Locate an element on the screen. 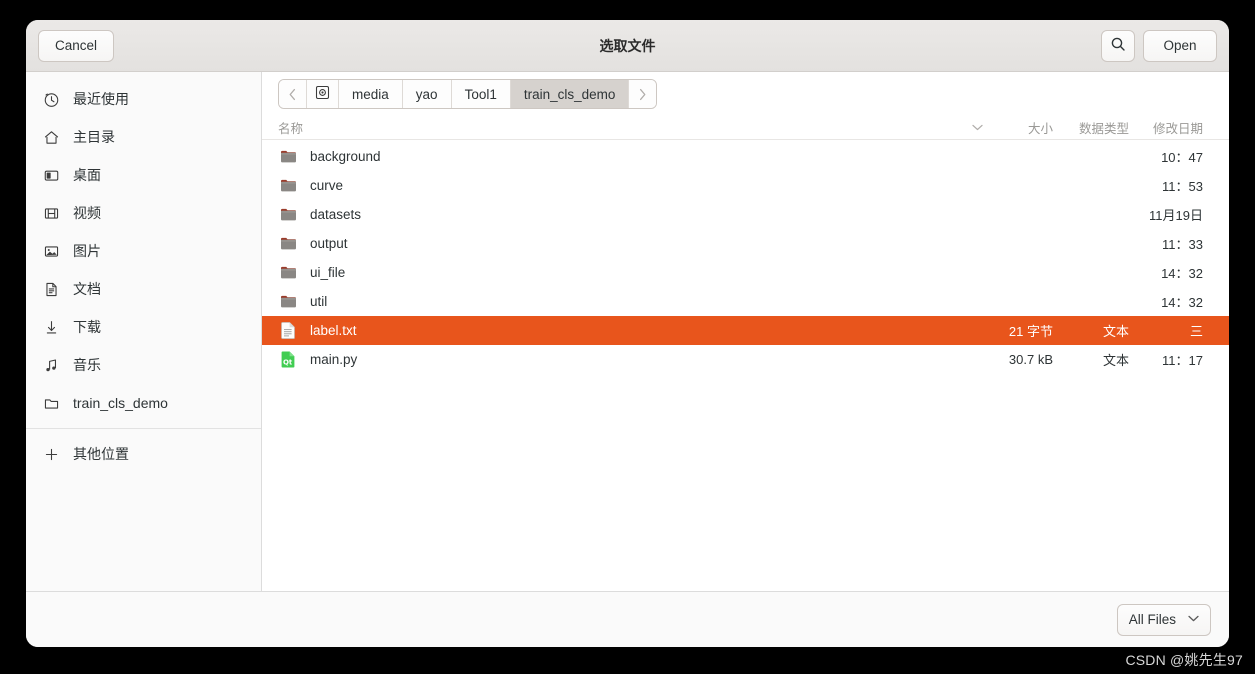  sidebar-item-videos: 视频 is located at coordinates (143, 213).